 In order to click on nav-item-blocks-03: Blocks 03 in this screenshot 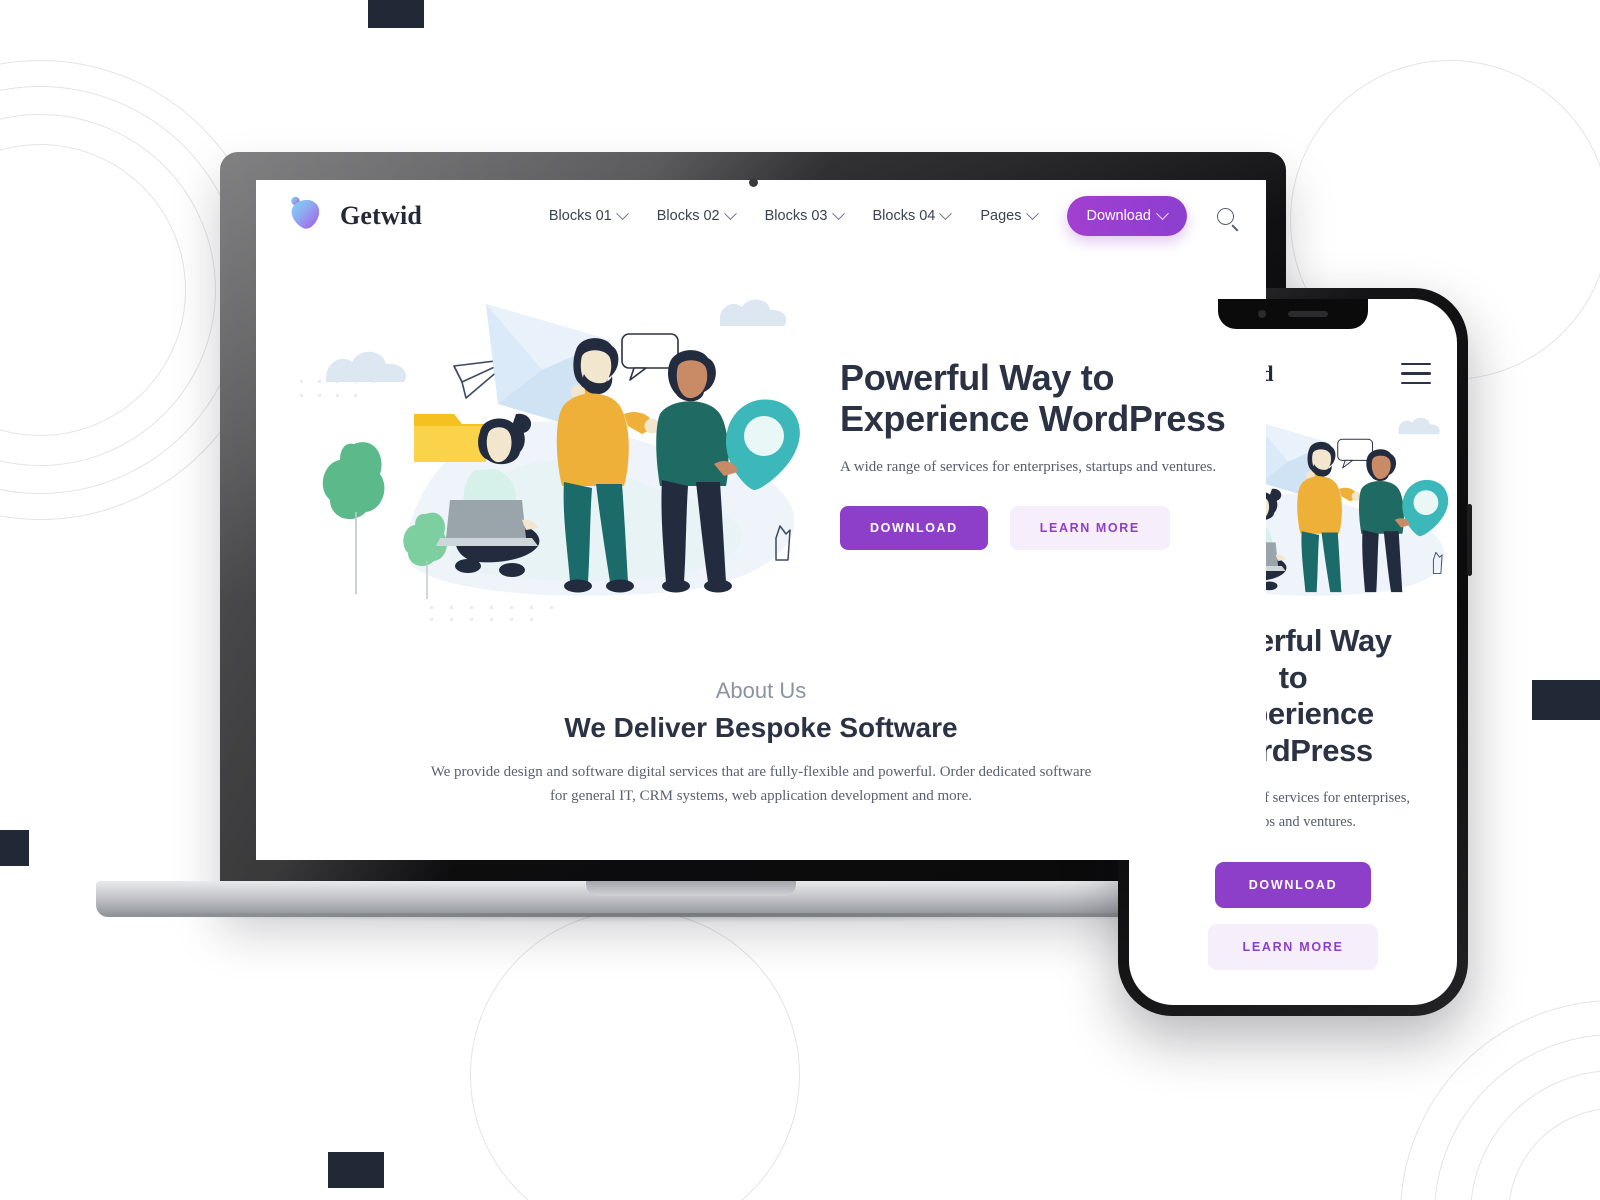, I will do `click(804, 215)`.